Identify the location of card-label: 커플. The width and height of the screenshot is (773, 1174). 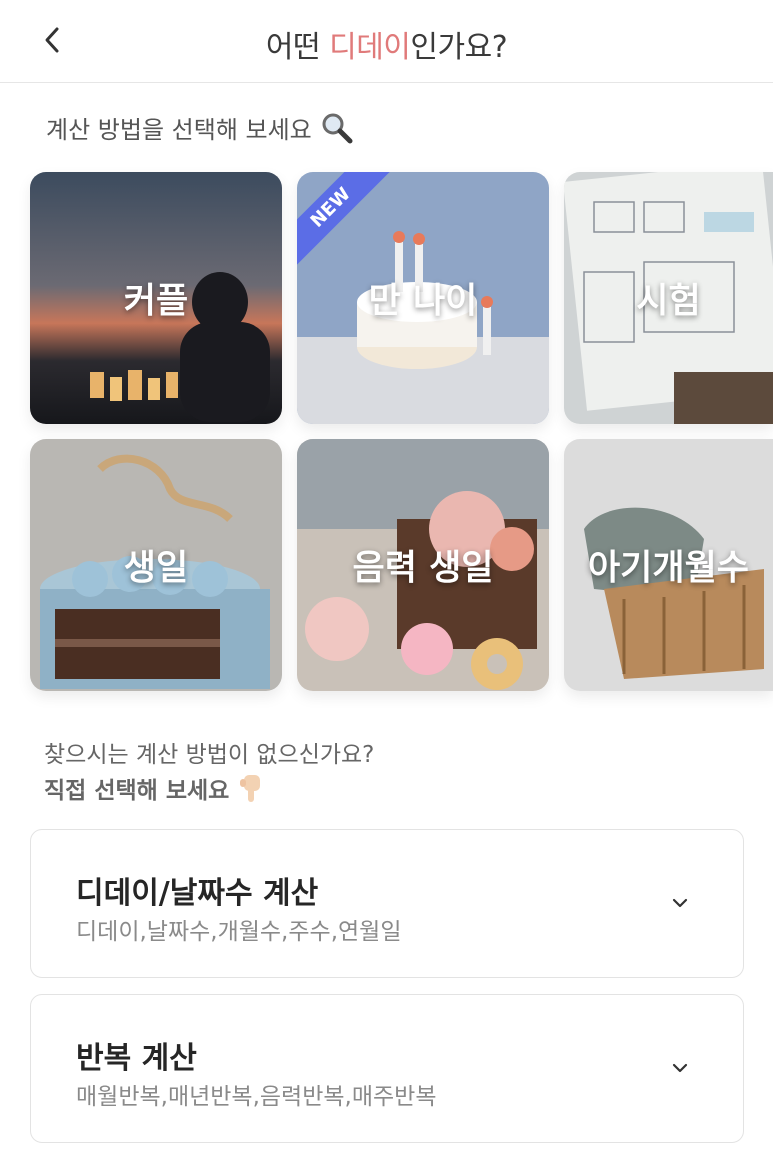
(156, 301).